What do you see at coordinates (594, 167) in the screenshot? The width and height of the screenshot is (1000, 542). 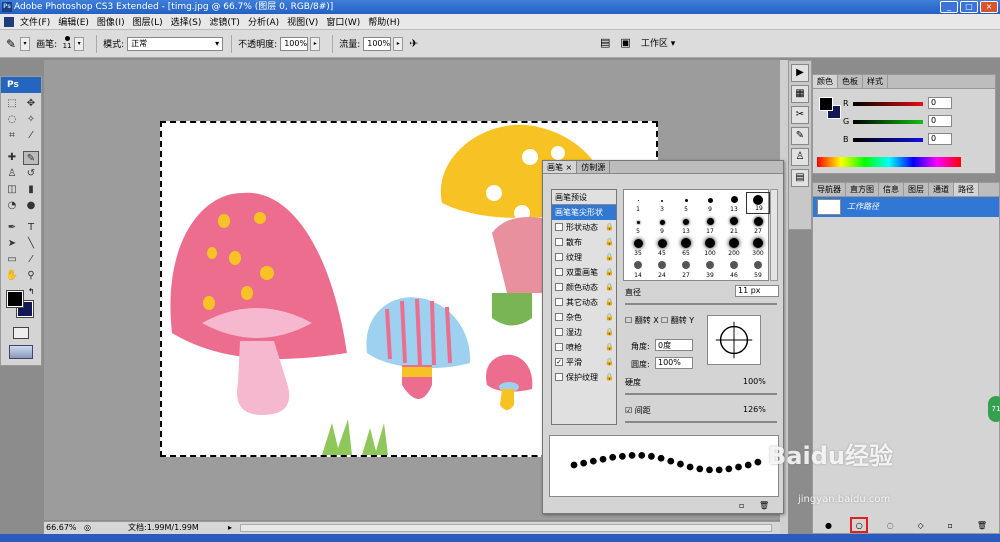 I see `tab-clone-source: 仿制源` at bounding box center [594, 167].